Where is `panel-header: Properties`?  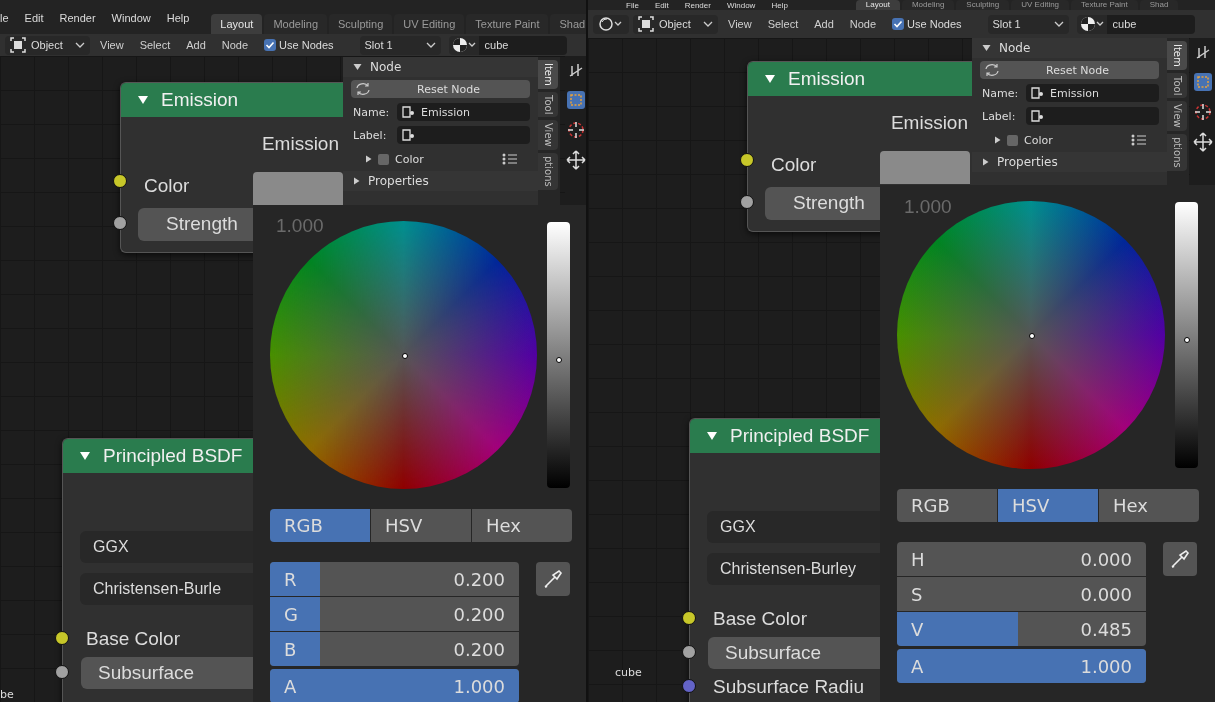
panel-header: Properties is located at coordinates (440, 181).